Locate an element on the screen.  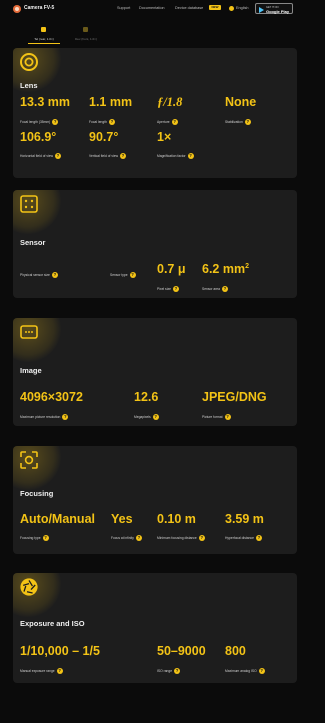
aperture-label: Aperture? is located at coordinates (167, 122).